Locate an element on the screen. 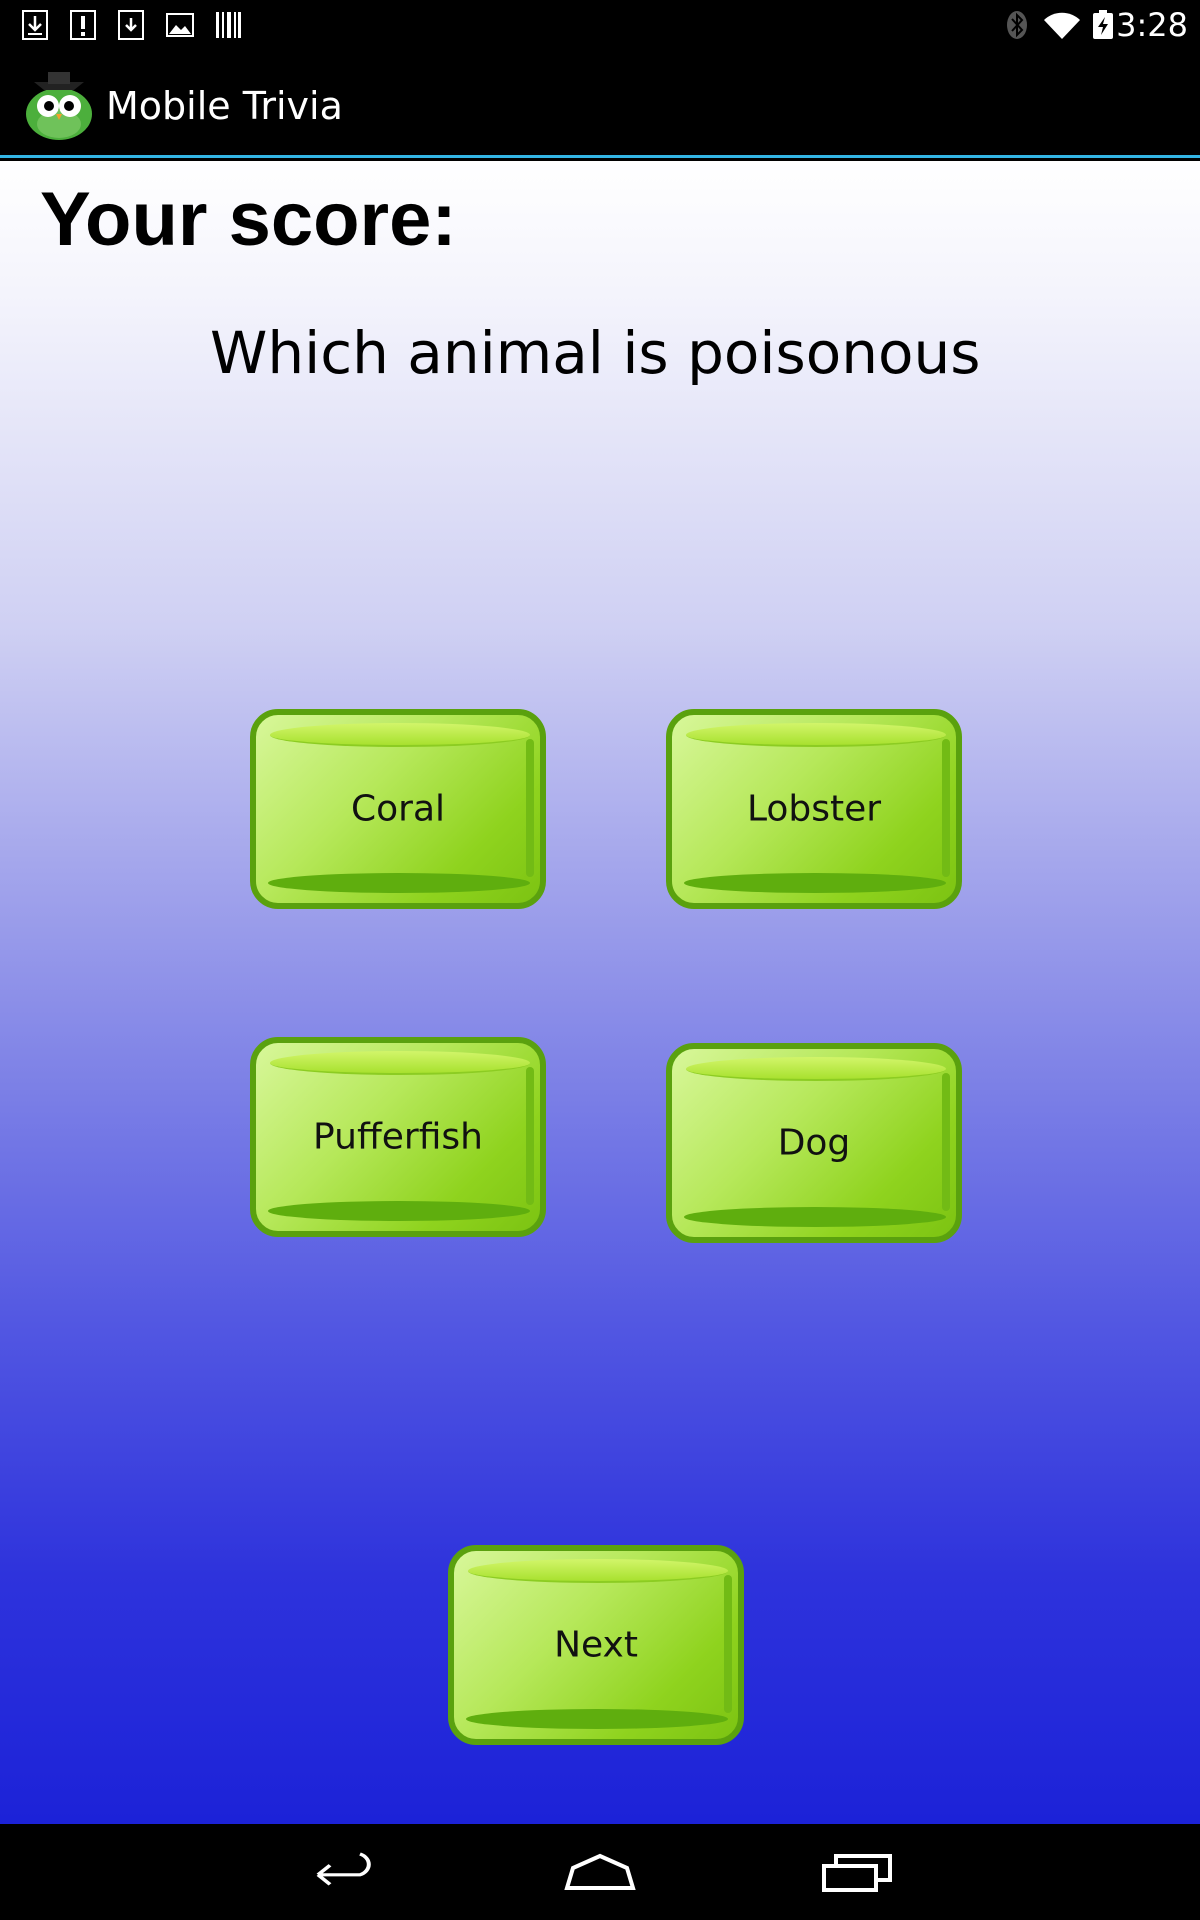  answer-button-dog: Dog is located at coordinates (814, 1143).